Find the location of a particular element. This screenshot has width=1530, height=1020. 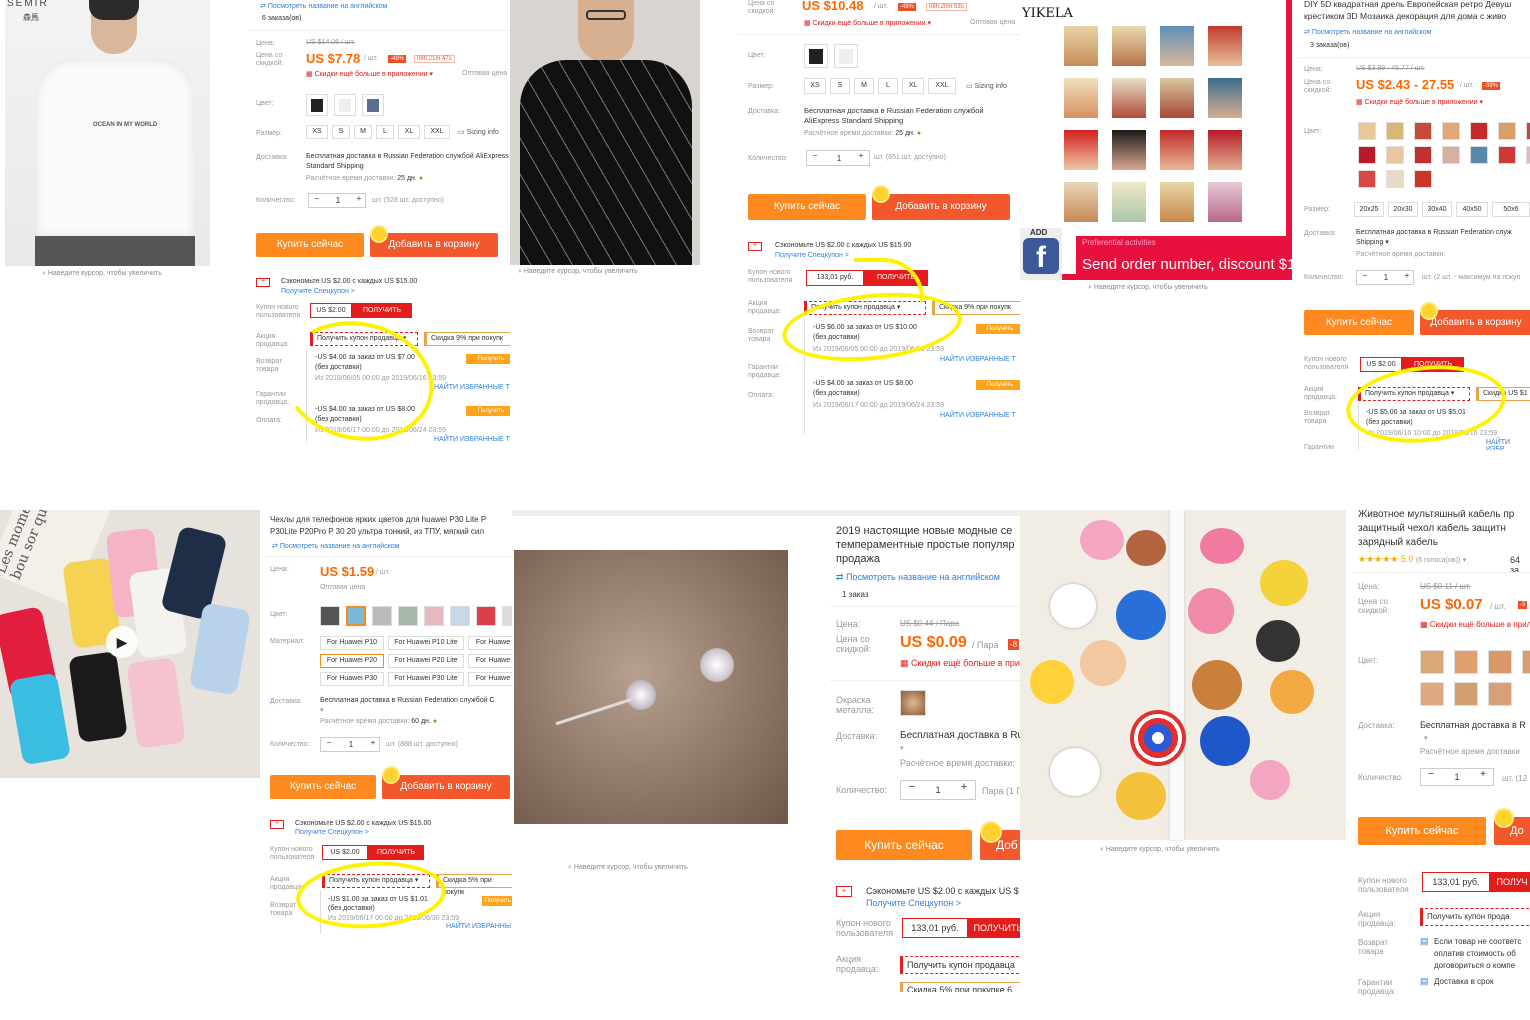

play-video-icon: ▶ is located at coordinates (122, 642).